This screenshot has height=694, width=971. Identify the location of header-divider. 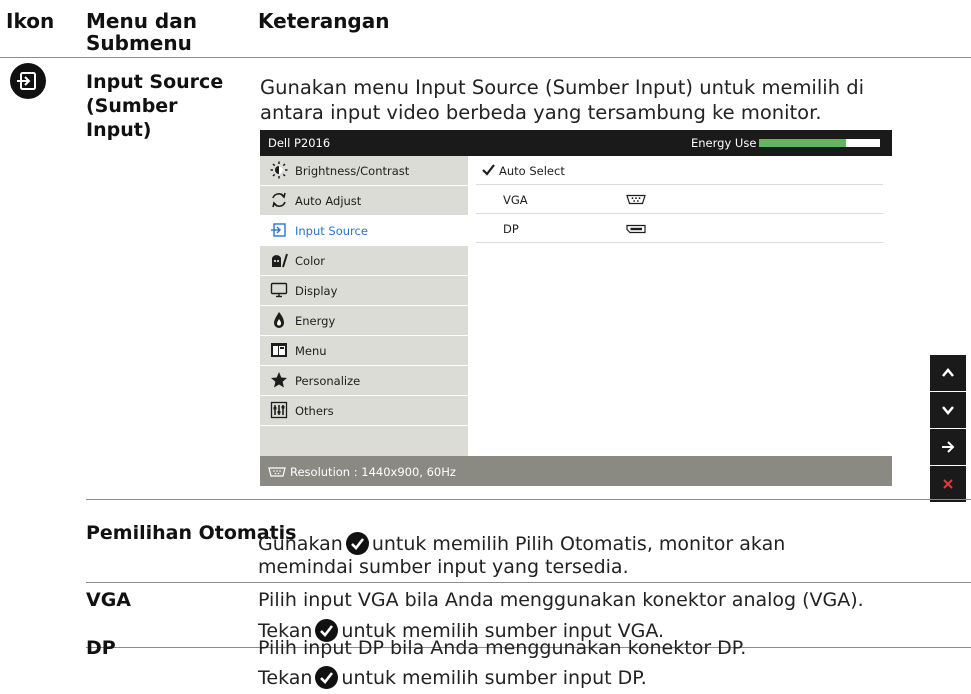
(485, 57).